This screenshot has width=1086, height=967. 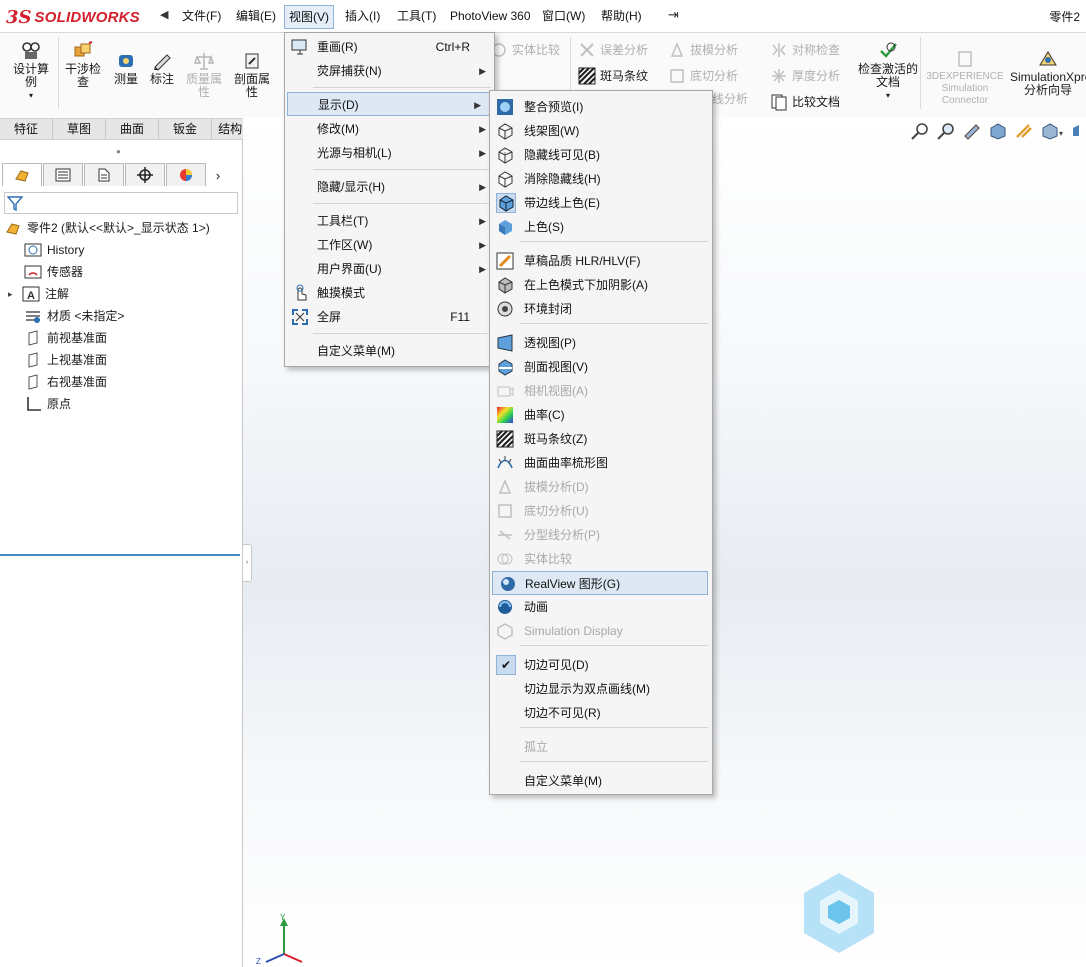 I want to click on tab-display-manager, so click(x=186, y=174).